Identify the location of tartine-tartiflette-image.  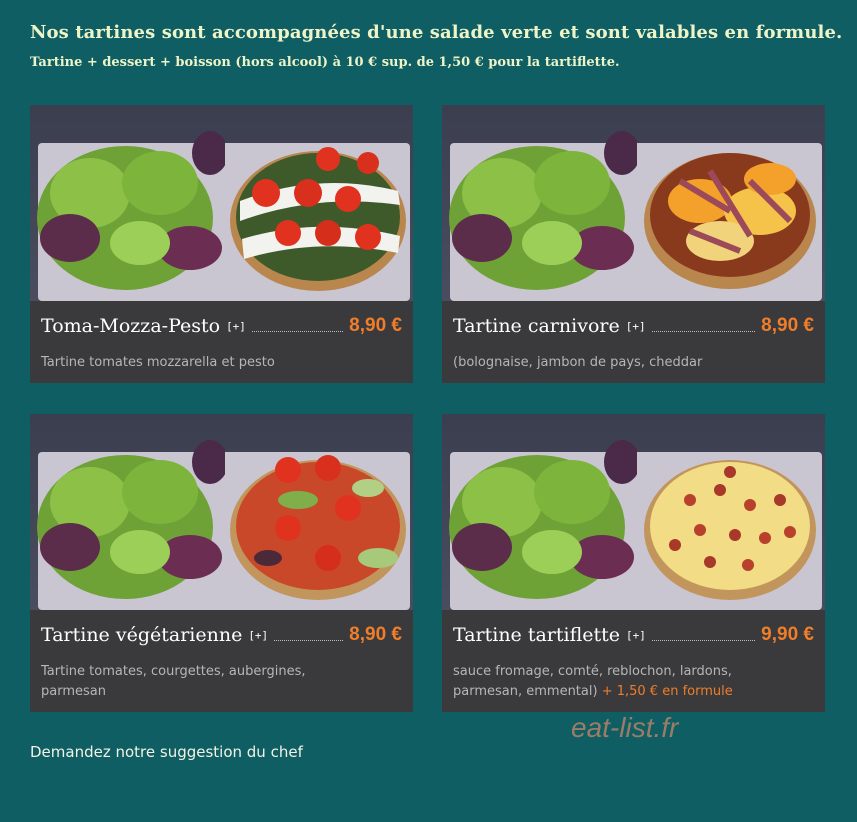
(633, 512).